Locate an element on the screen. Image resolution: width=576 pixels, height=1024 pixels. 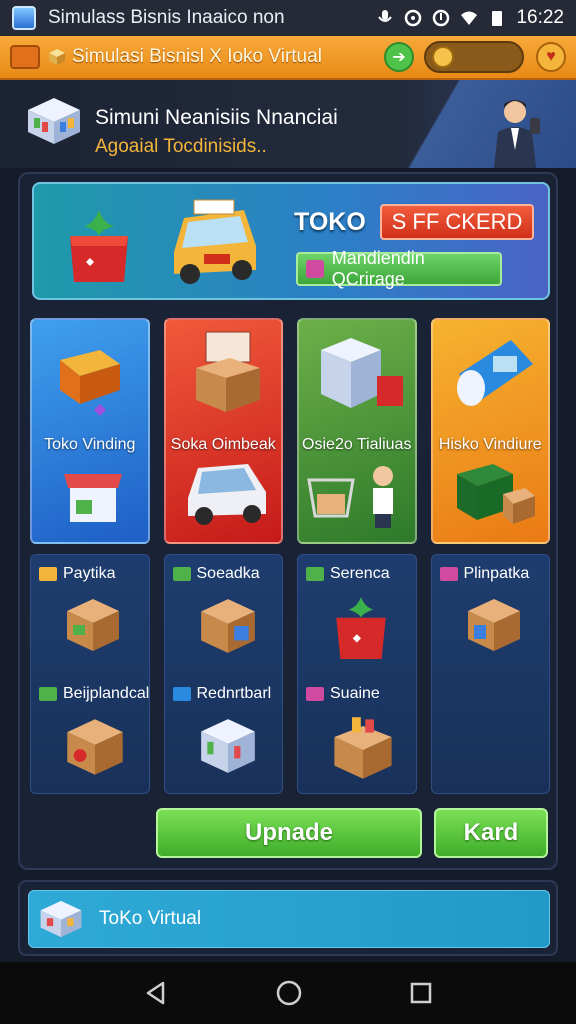
product-name: Paytika is located at coordinates (89, 573).